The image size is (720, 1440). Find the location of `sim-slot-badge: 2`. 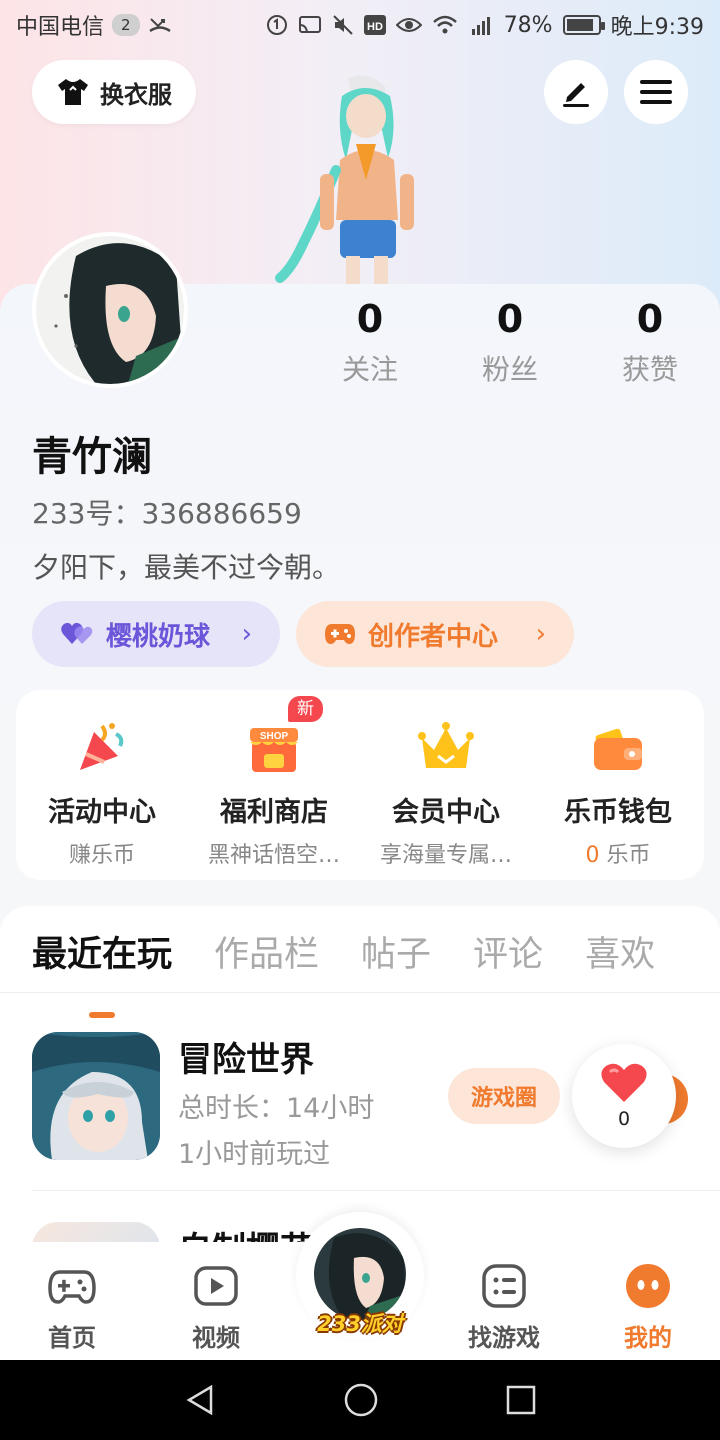

sim-slot-badge: 2 is located at coordinates (126, 25).